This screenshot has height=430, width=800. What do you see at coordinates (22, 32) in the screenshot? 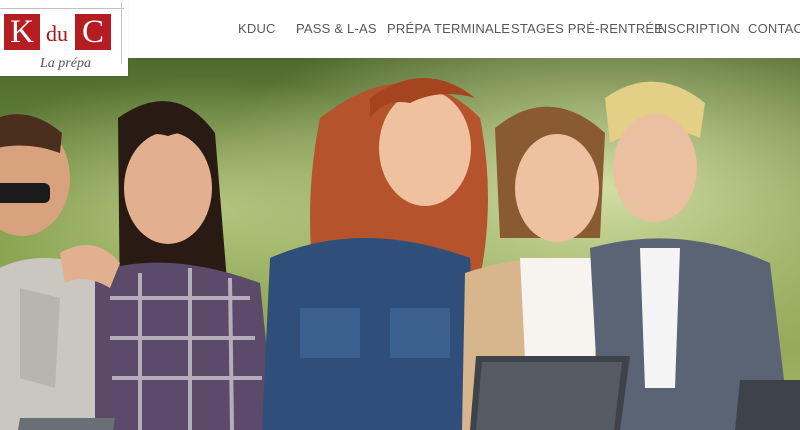
I see `logo-letter-k: K` at bounding box center [22, 32].